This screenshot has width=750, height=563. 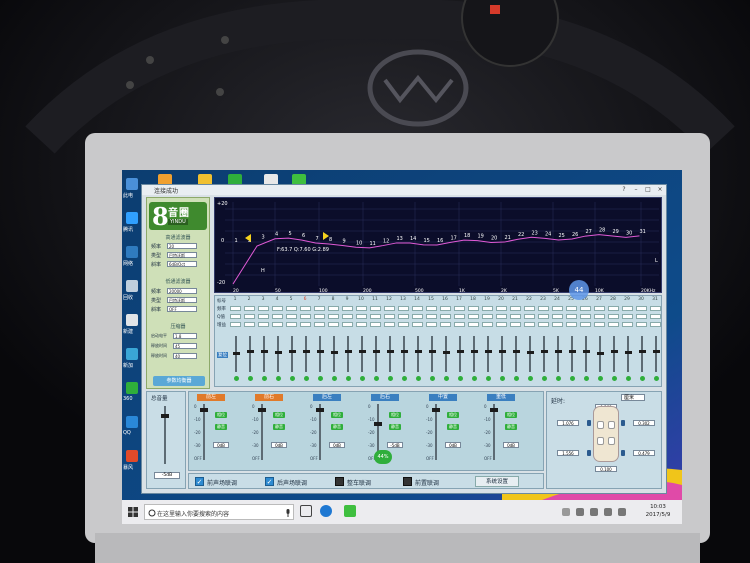 I want to click on lp-slope-select: OFF, so click(x=182, y=309).